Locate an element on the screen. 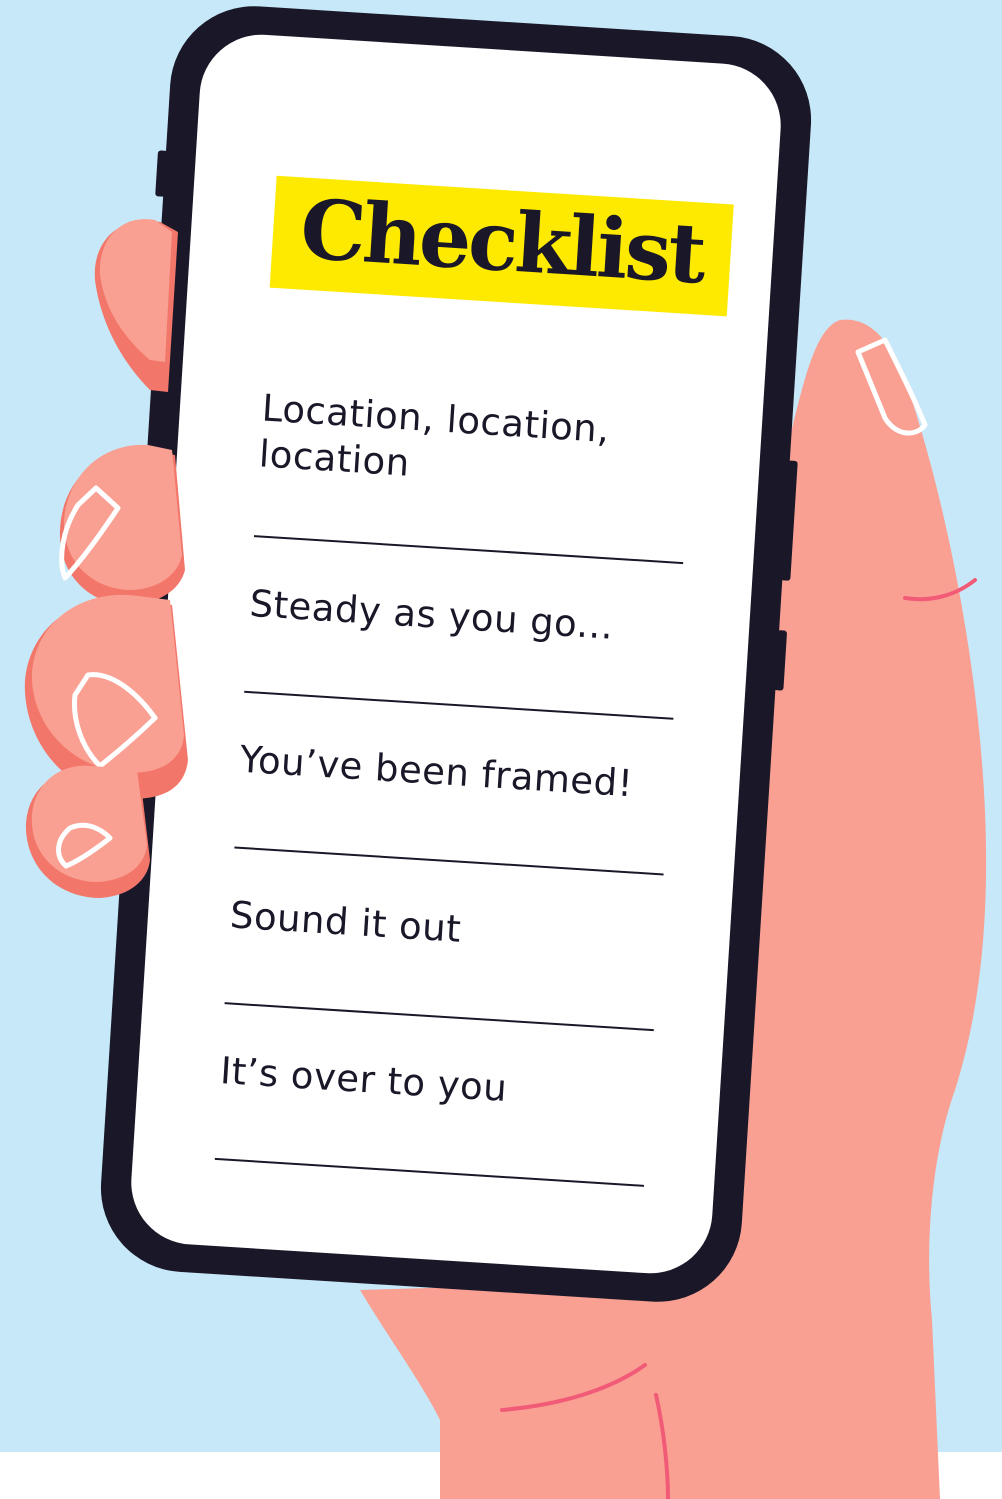  finger-1-top is located at coordinates (135, 290).